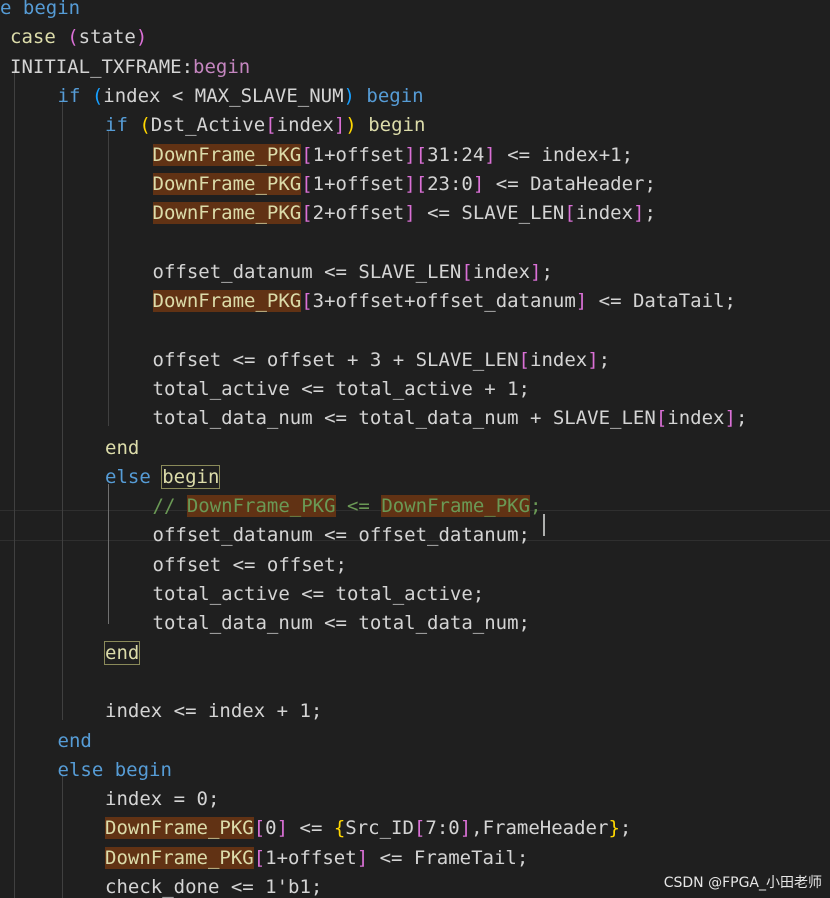  What do you see at coordinates (316, 858) in the screenshot?
I see `code-line: DownFrame_PKG[1+offset] <= FrameTail;` at bounding box center [316, 858].